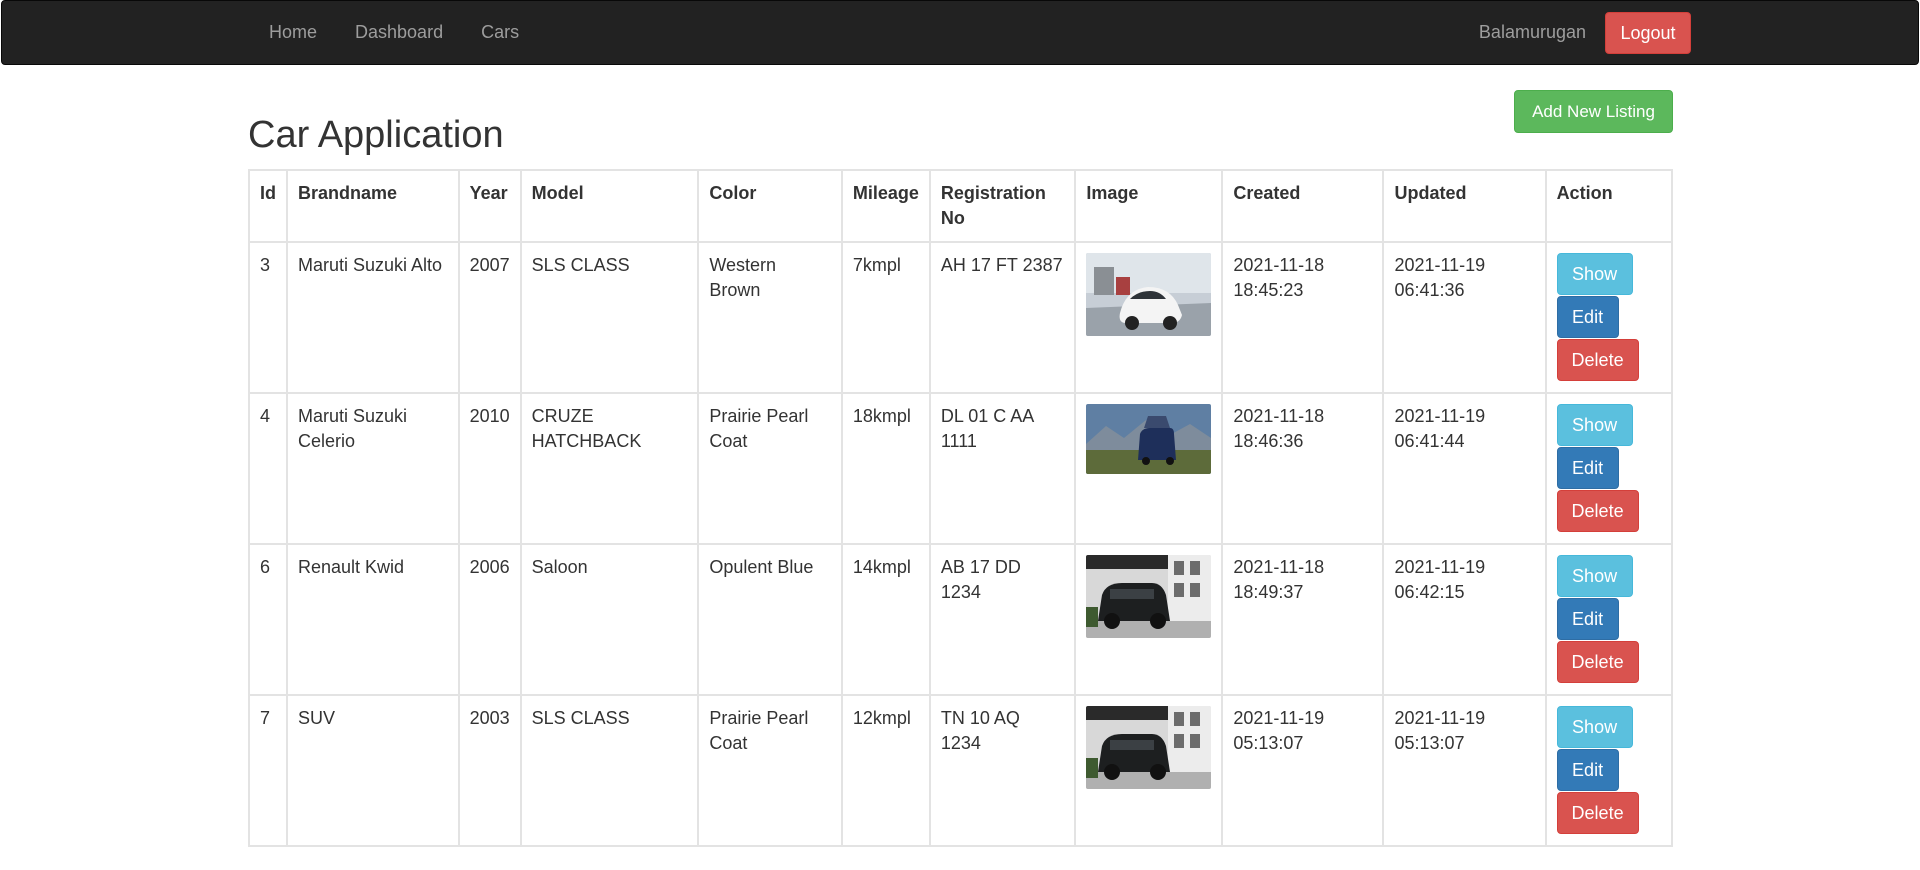 The width and height of the screenshot is (1920, 870). What do you see at coordinates (1648, 32) in the screenshot?
I see `logout-button: Logout` at bounding box center [1648, 32].